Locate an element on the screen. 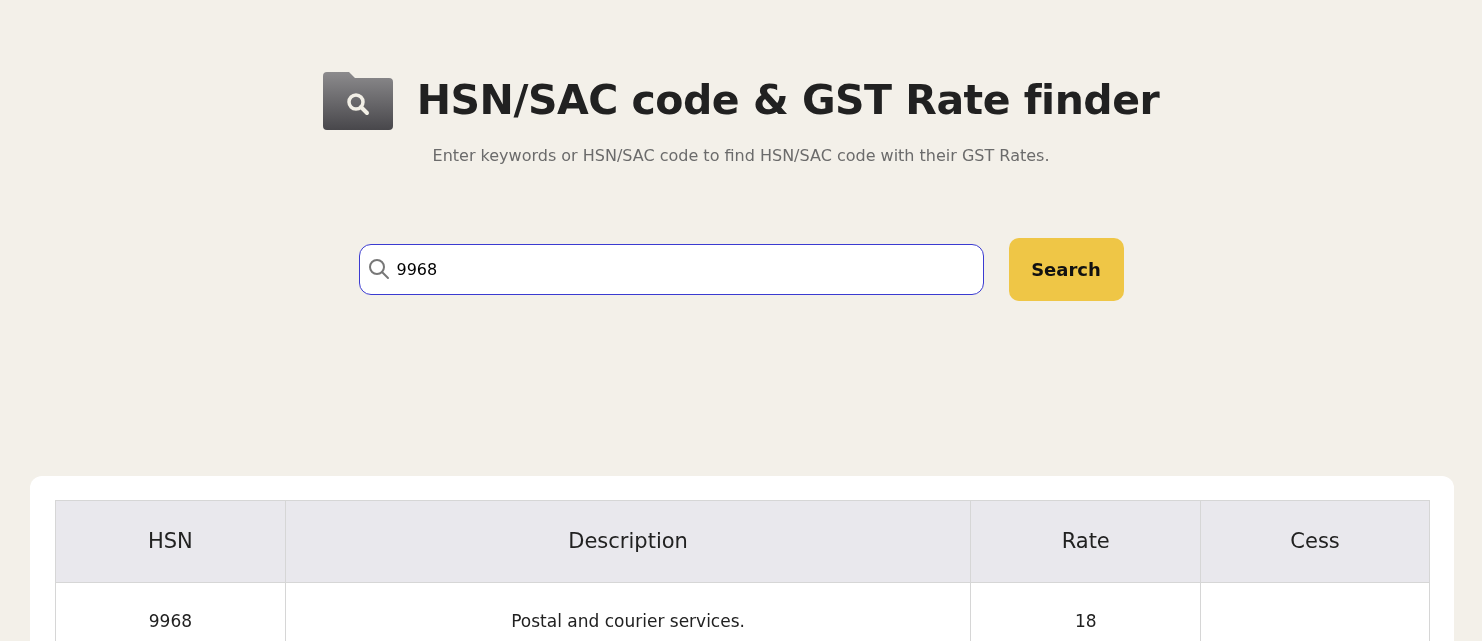 This screenshot has height=641, width=1482. table-cell: 9968 is located at coordinates (170, 611).